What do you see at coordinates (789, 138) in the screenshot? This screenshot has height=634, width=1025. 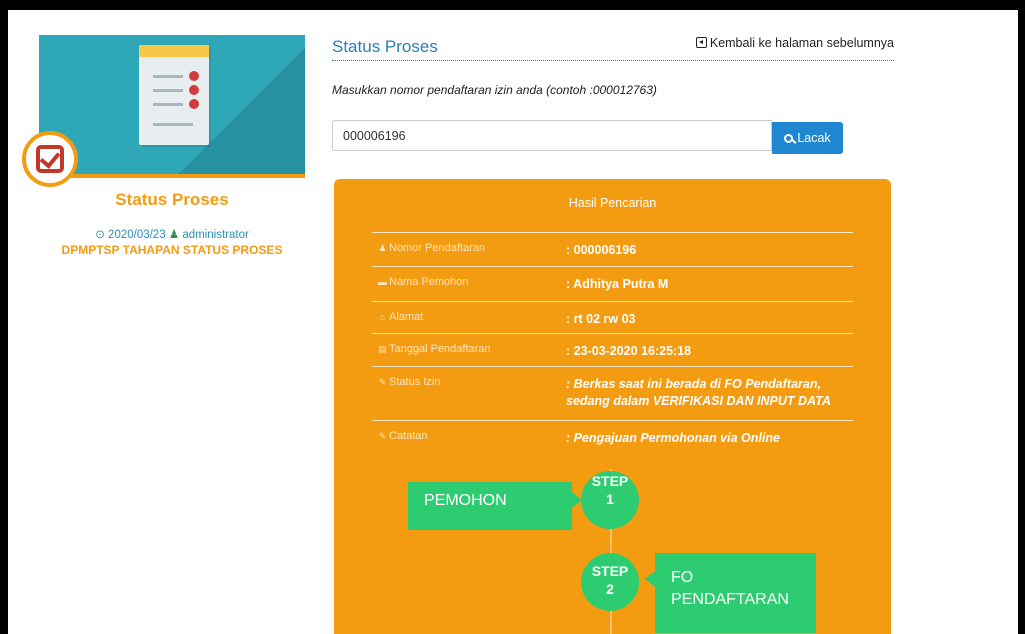 I see `search-icon` at bounding box center [789, 138].